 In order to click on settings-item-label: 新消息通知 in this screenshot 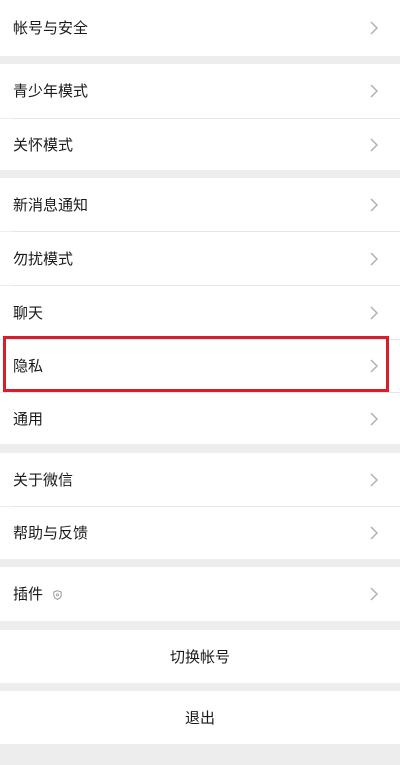, I will do `click(51, 204)`.